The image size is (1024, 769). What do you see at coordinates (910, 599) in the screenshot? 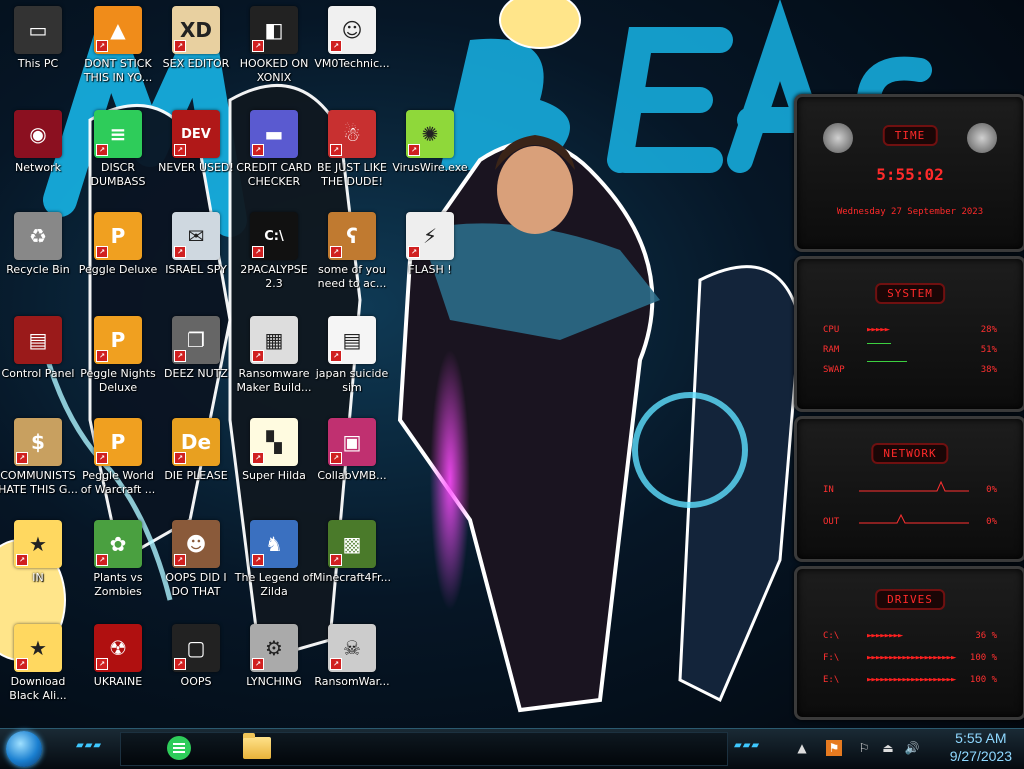
I see `drives-widget-title: DRIVES` at bounding box center [910, 599].